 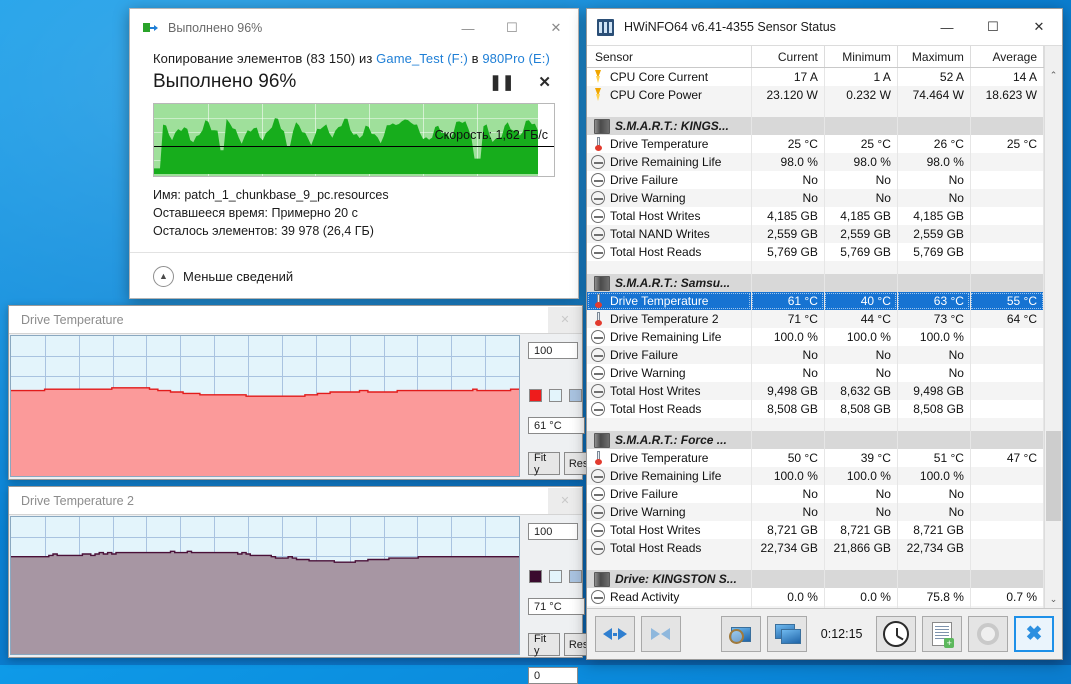 I want to click on sensor-value-cell: 100.0 %, so click(x=861, y=337).